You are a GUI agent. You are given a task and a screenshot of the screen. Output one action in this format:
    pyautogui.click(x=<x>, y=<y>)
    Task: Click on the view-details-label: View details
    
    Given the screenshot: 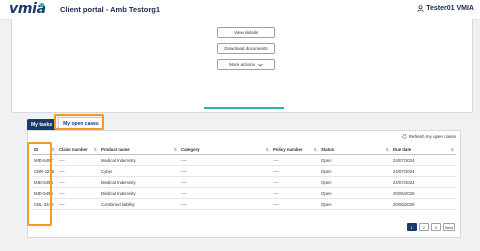 What is the action you would take?
    pyautogui.click(x=246, y=32)
    